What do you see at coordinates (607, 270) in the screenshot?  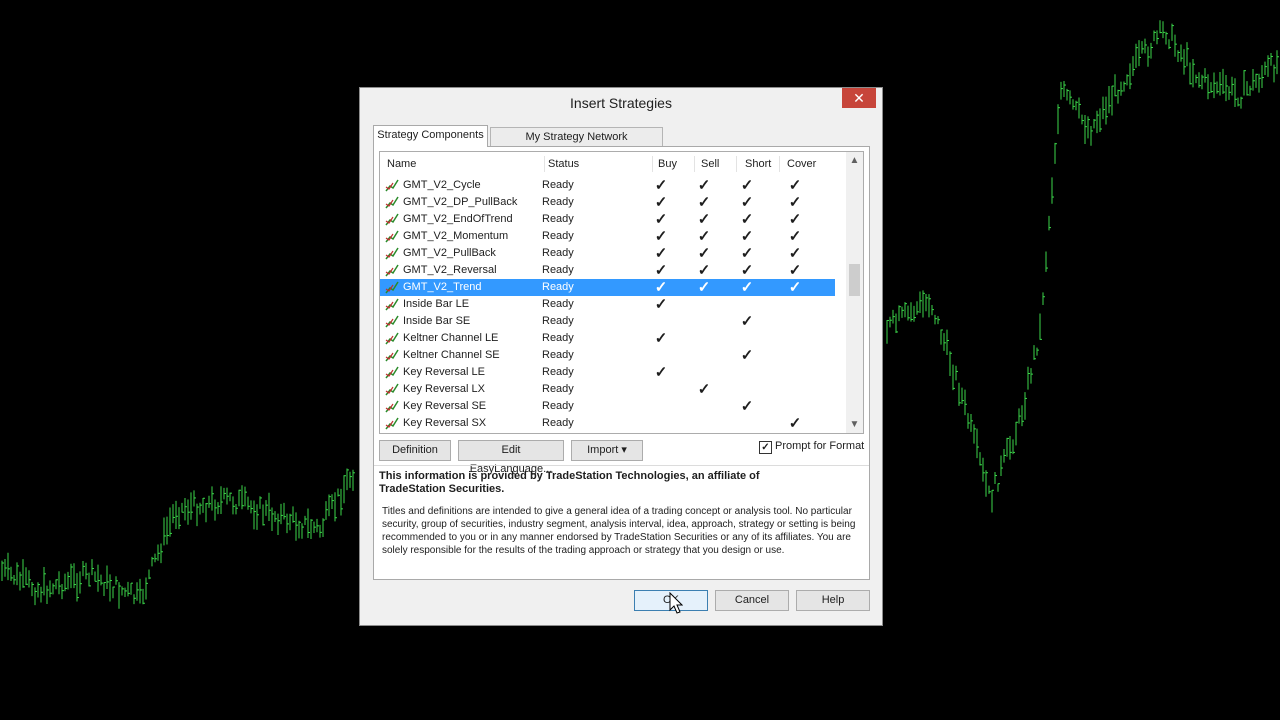 I see `table-row: GMT_V2_Reversal Ready ✓ ✓ ✓ ✓` at bounding box center [607, 270].